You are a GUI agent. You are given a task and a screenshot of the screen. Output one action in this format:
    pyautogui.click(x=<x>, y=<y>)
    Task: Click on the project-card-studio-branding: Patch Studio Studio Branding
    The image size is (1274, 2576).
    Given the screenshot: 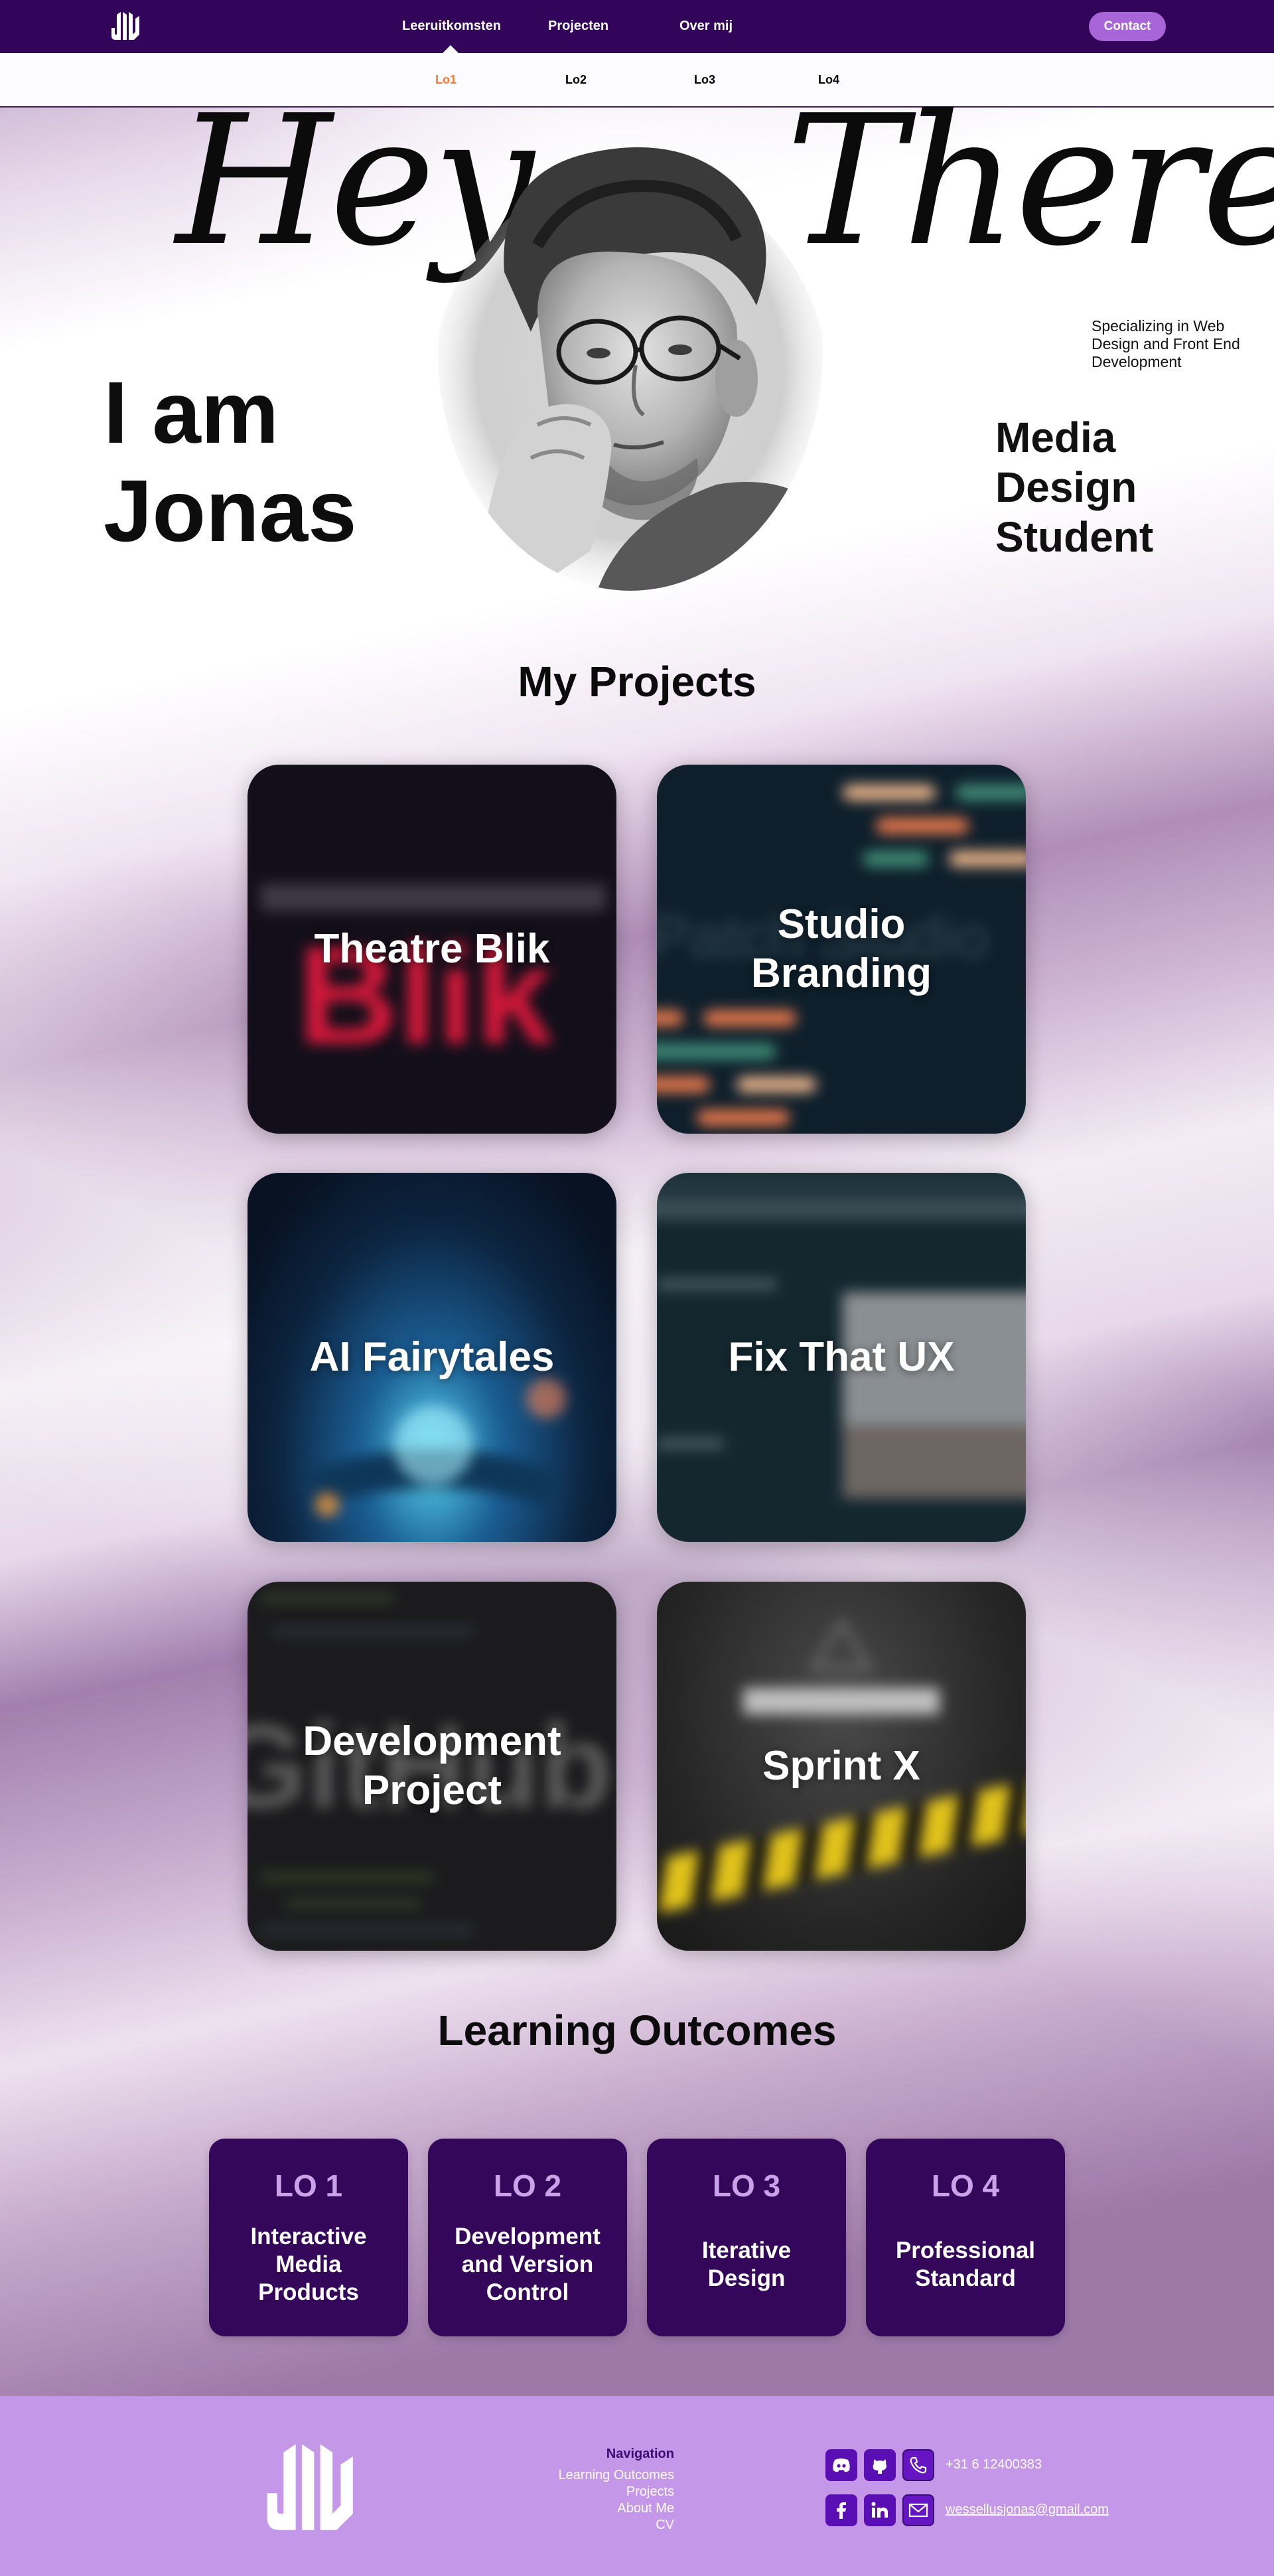 What is the action you would take?
    pyautogui.click(x=841, y=949)
    